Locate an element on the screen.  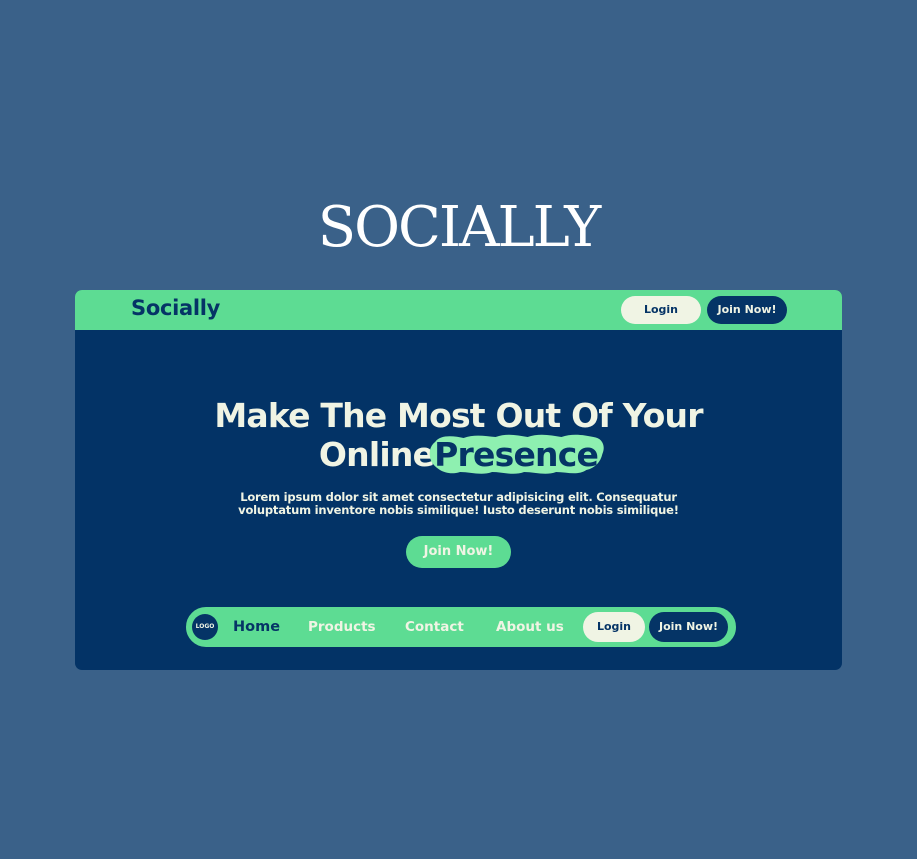
nav-item-products: Products is located at coordinates (342, 627).